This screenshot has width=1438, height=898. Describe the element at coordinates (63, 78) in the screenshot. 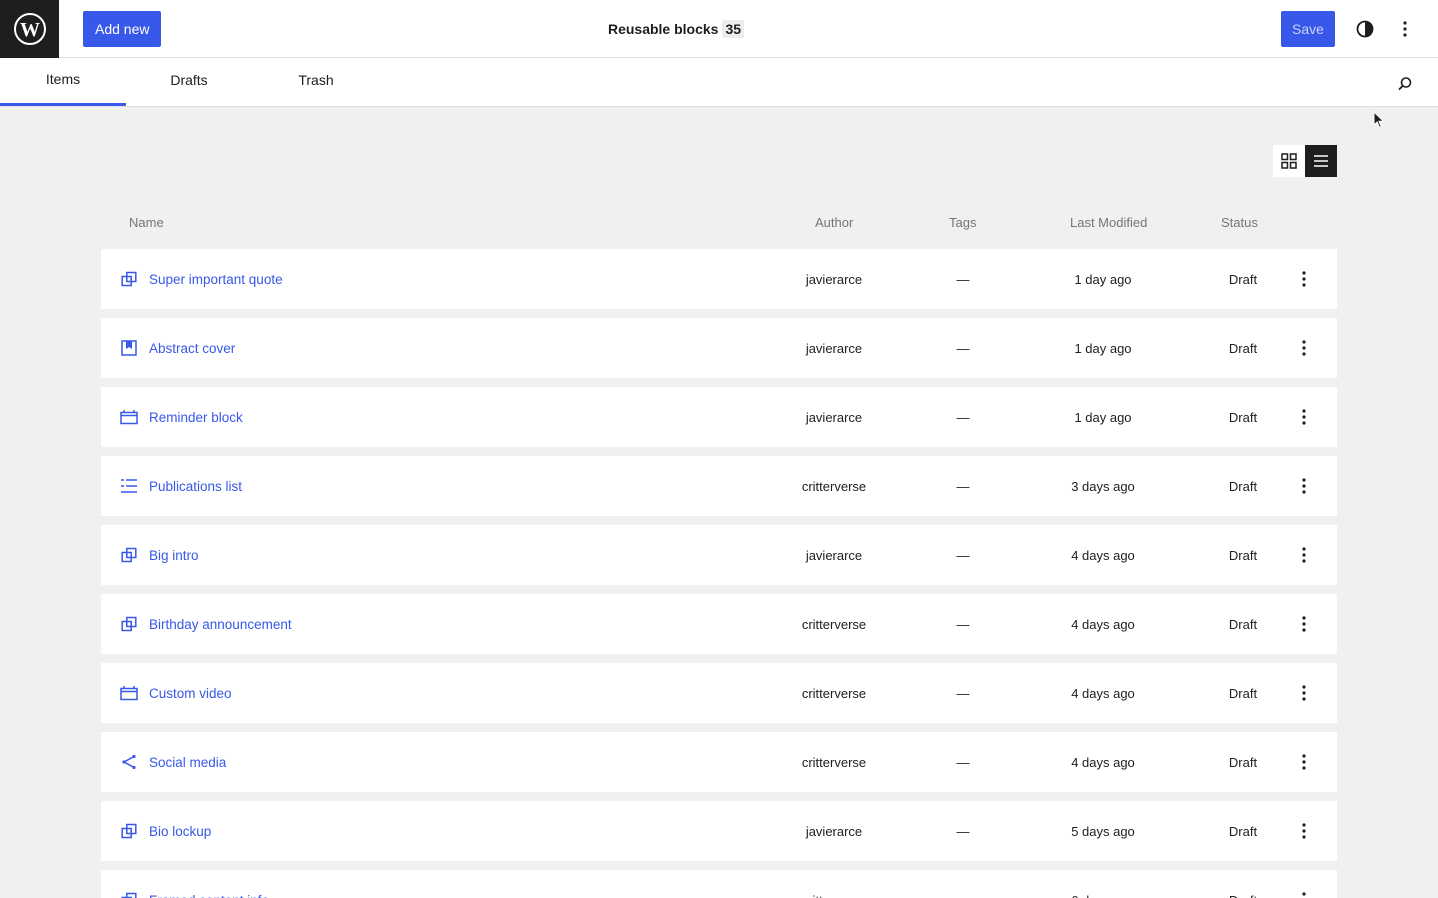

I see `tab-label: Items` at that location.